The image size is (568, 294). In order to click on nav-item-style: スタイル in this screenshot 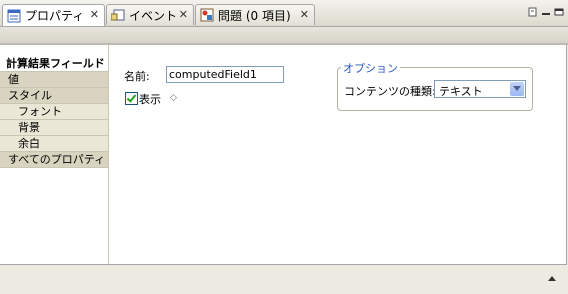, I will do `click(54, 96)`.